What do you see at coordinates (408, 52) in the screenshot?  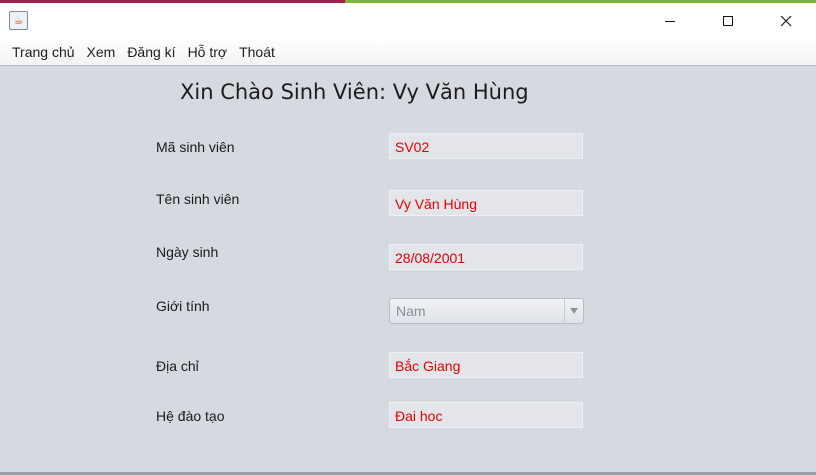 I see `menu-bar: Trang chủ Xem Đăng kí Hỗ trợ Thoát` at bounding box center [408, 52].